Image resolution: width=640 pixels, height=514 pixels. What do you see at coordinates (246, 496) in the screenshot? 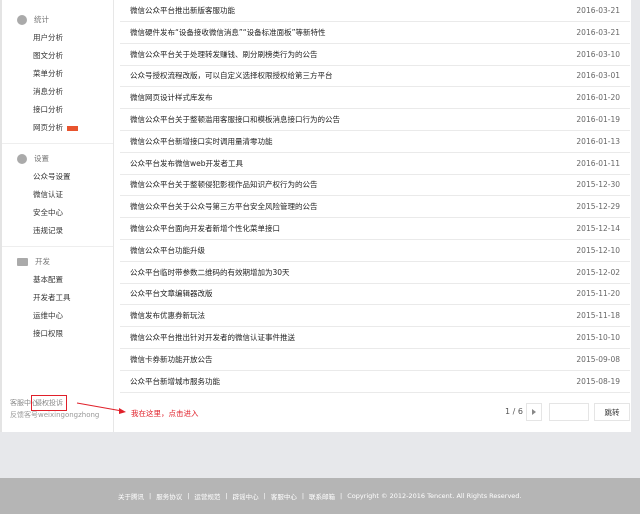
I see `footer-link: 辟谣中心` at bounding box center [246, 496].